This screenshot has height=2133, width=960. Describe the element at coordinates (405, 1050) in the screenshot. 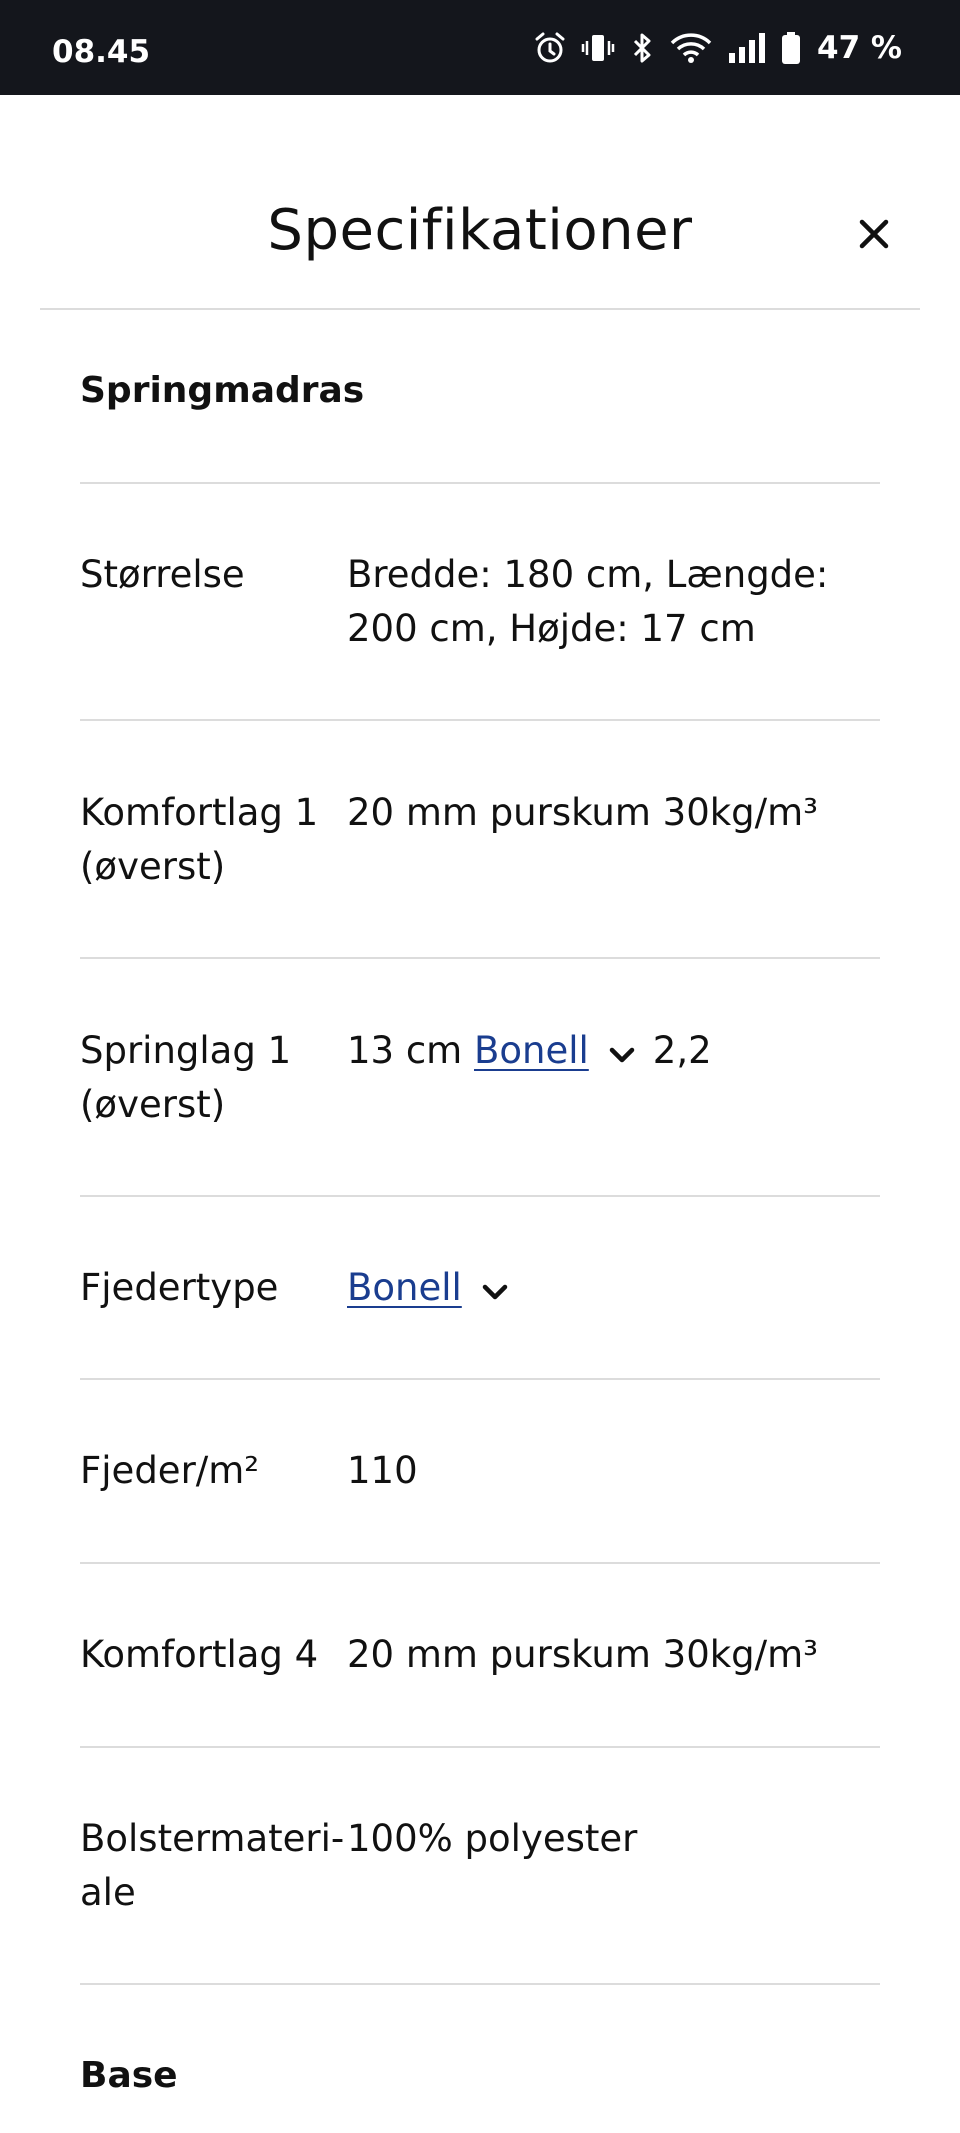

I see `spec-value-prefix: 13 cm` at that location.